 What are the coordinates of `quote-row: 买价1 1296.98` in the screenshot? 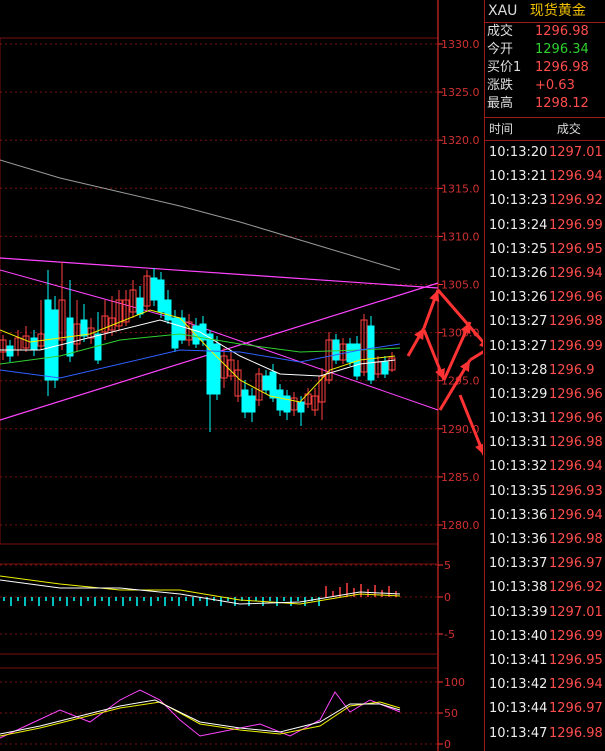 It's located at (545, 68).